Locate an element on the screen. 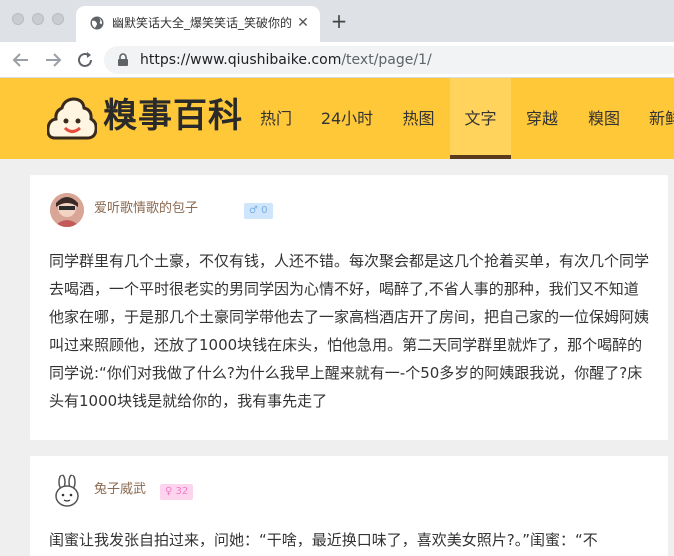  site-header: 糗事百科 热门 24小时 热图 文字 穿越 糗图 新鲜 is located at coordinates (337, 118).